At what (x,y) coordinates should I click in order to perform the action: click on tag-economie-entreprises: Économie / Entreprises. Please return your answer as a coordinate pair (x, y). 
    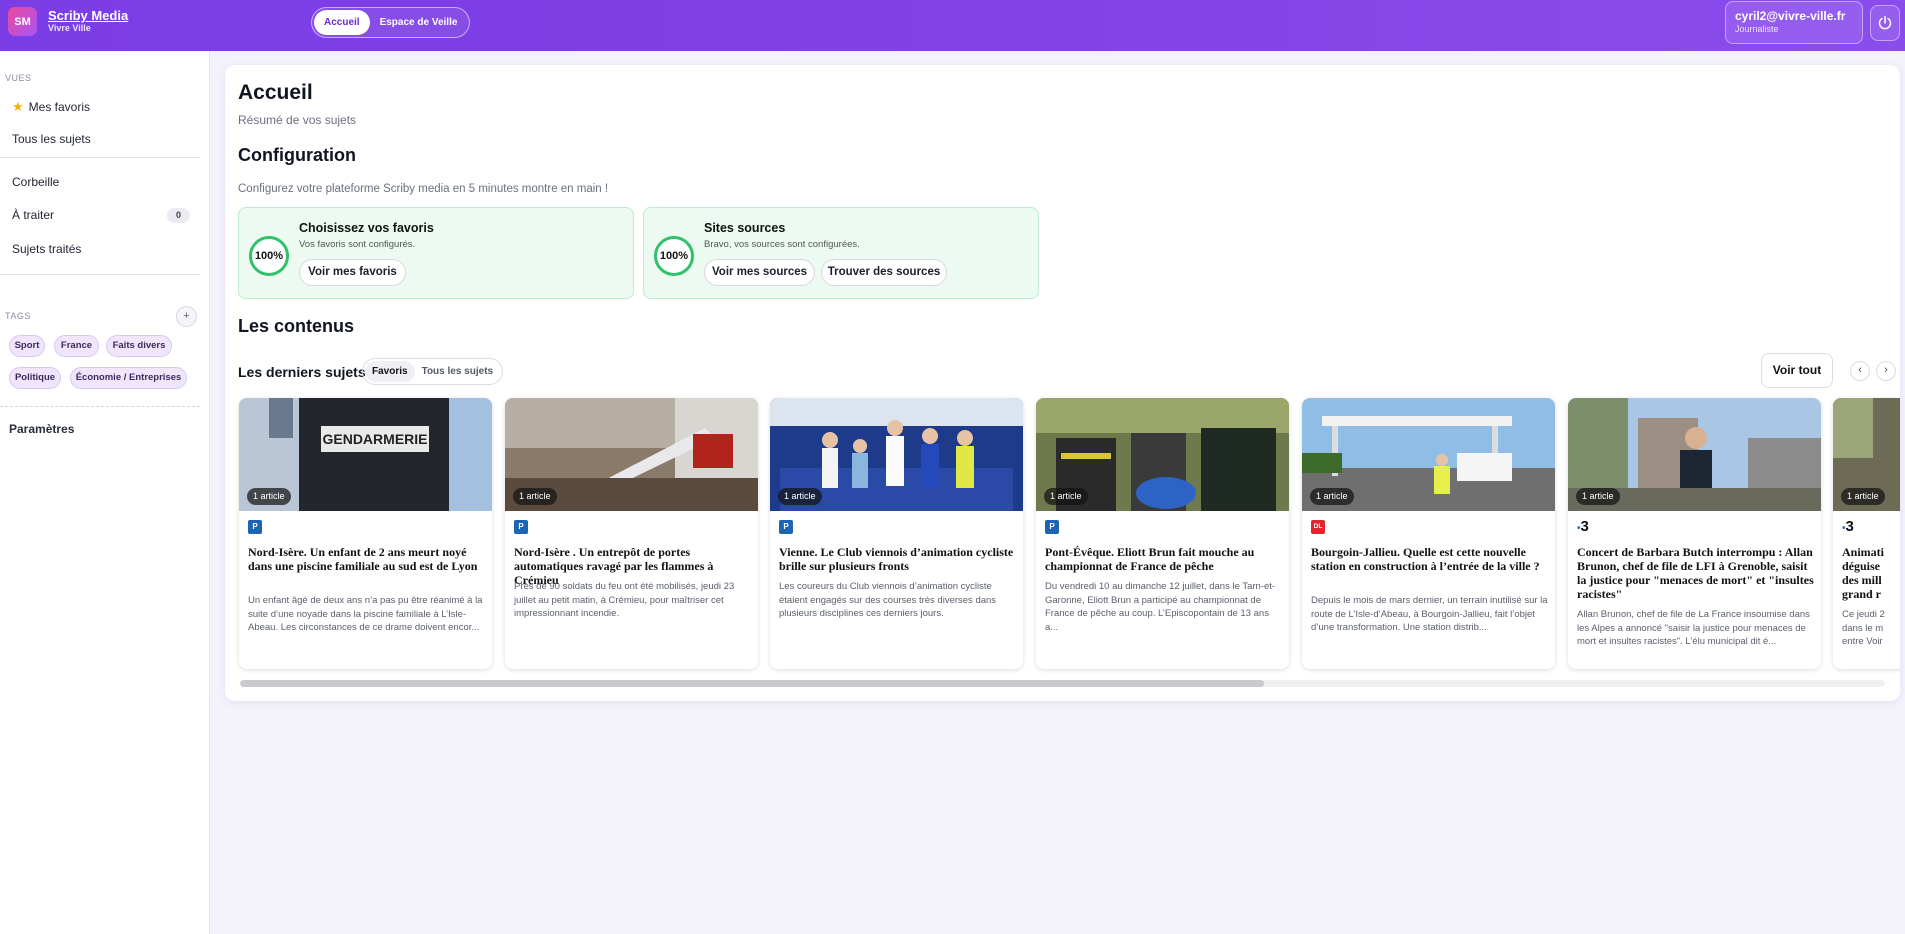
    Looking at the image, I should click on (128, 378).